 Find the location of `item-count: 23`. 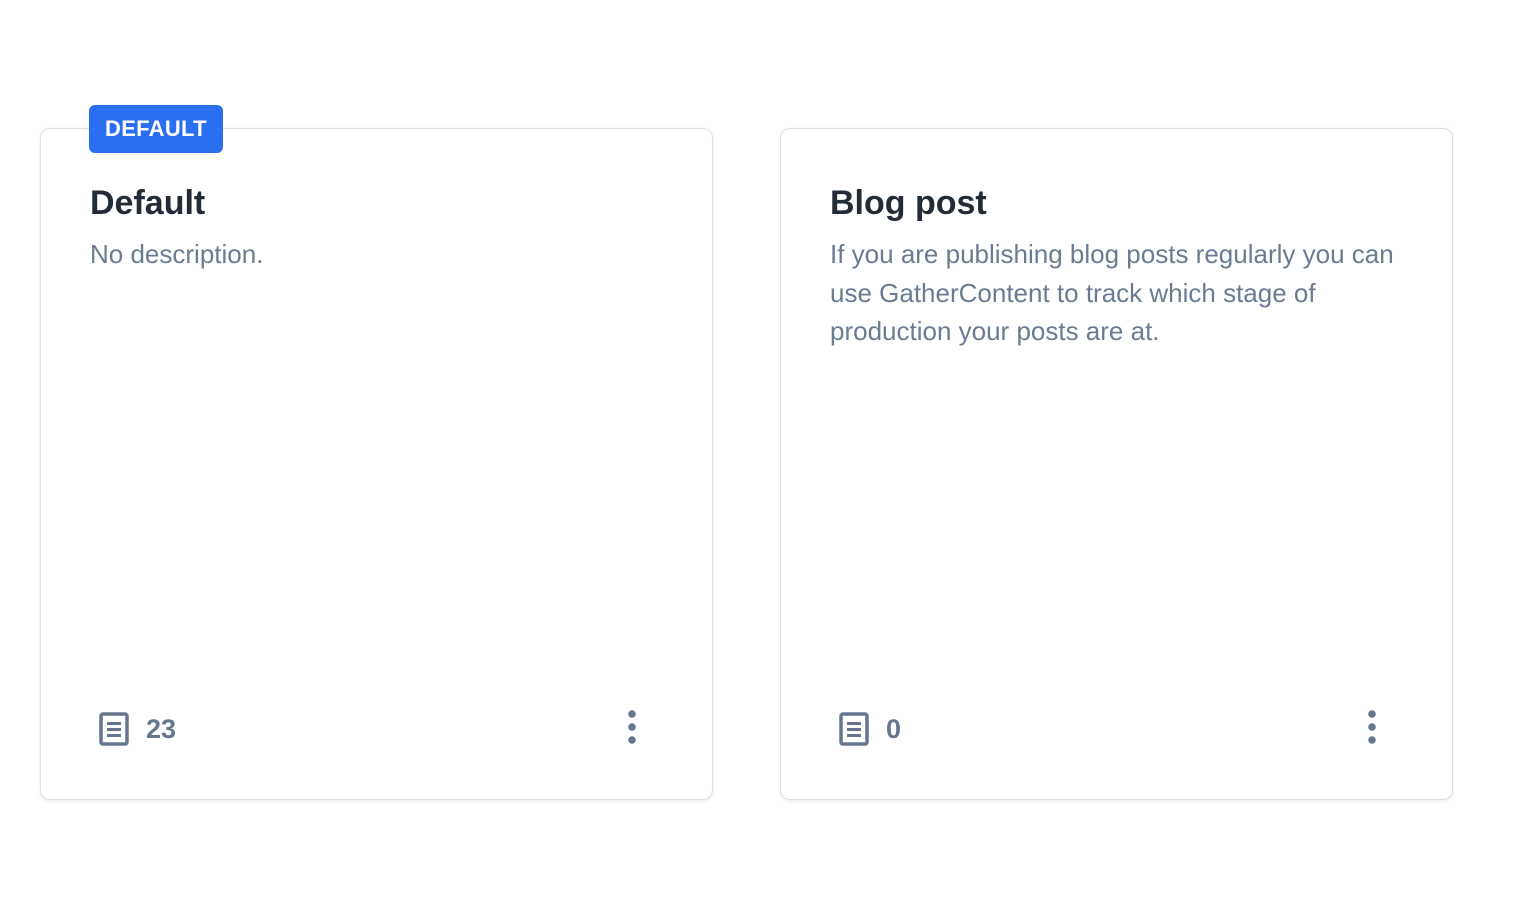

item-count: 23 is located at coordinates (136, 729).